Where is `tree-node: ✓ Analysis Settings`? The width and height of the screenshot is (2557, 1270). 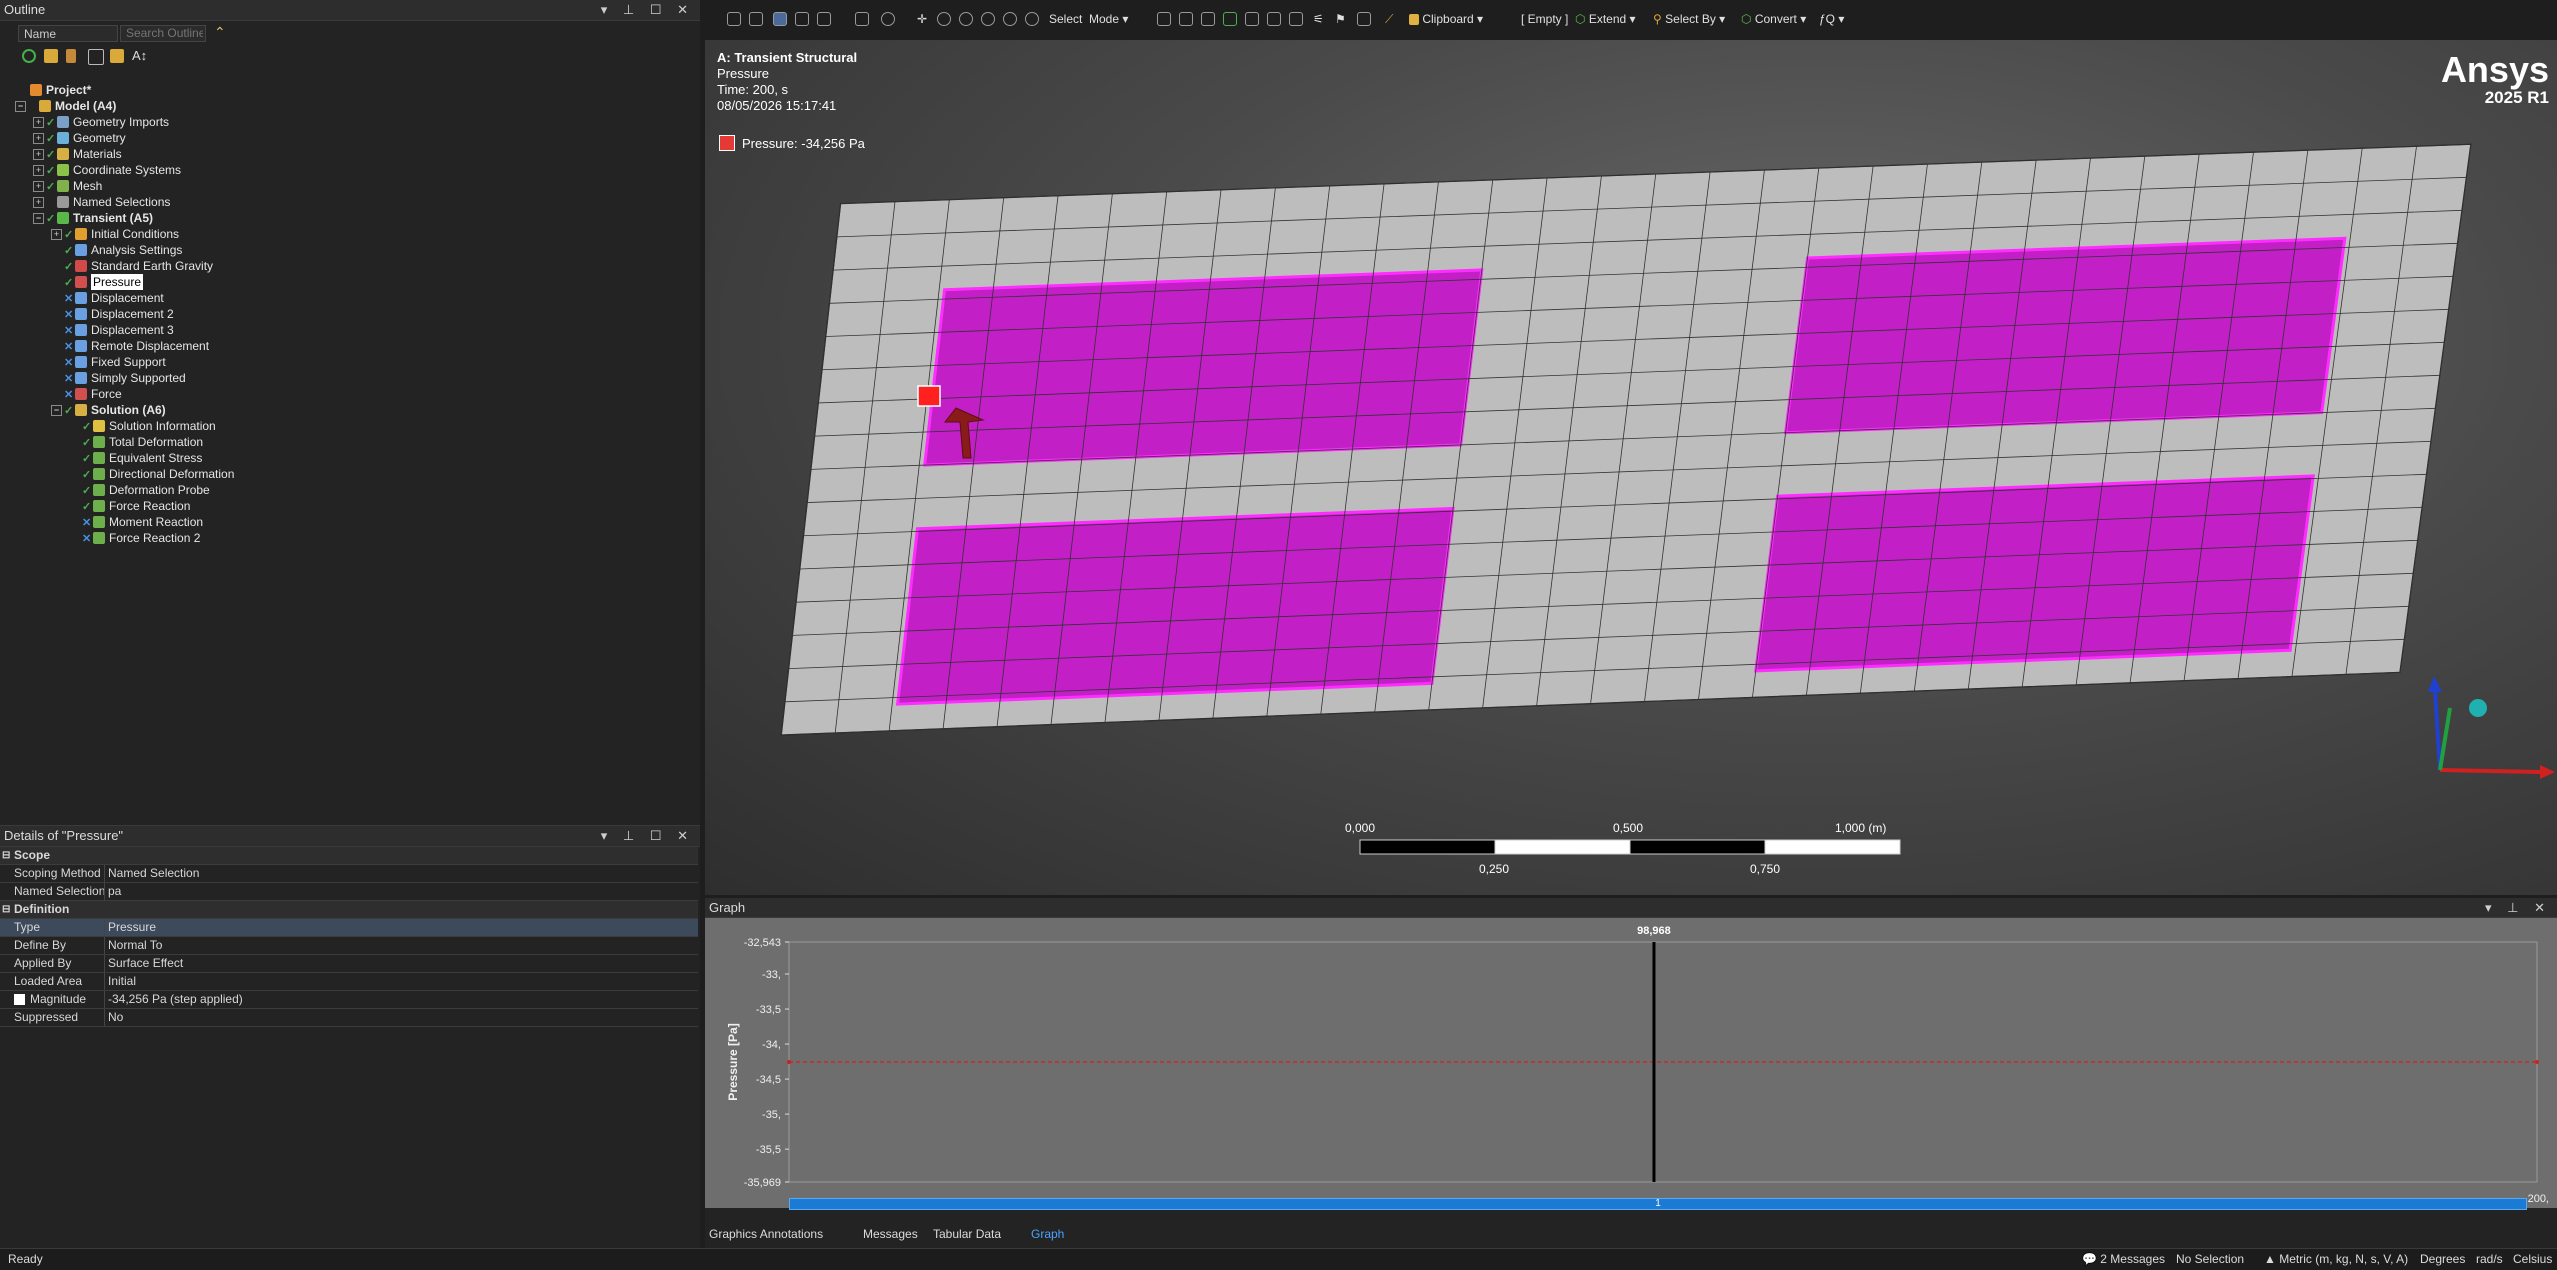 tree-node: ✓ Analysis Settings is located at coordinates (345, 250).